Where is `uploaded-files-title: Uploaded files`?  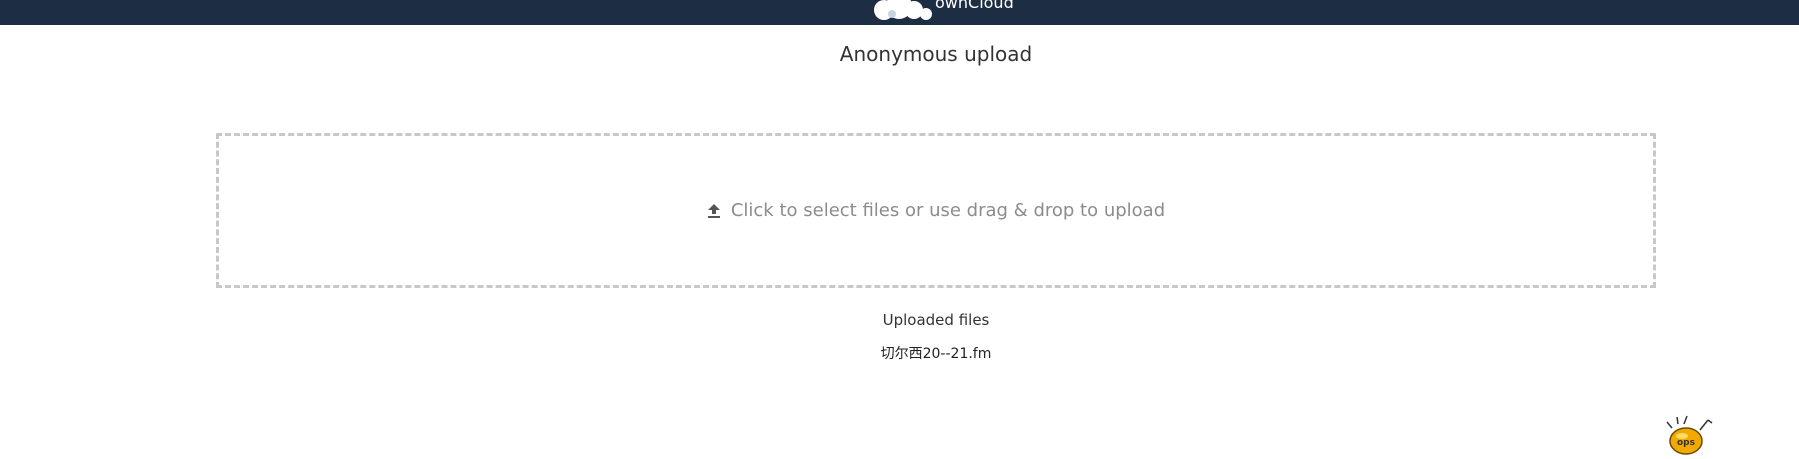
uploaded-files-title: Uploaded files is located at coordinates (936, 320).